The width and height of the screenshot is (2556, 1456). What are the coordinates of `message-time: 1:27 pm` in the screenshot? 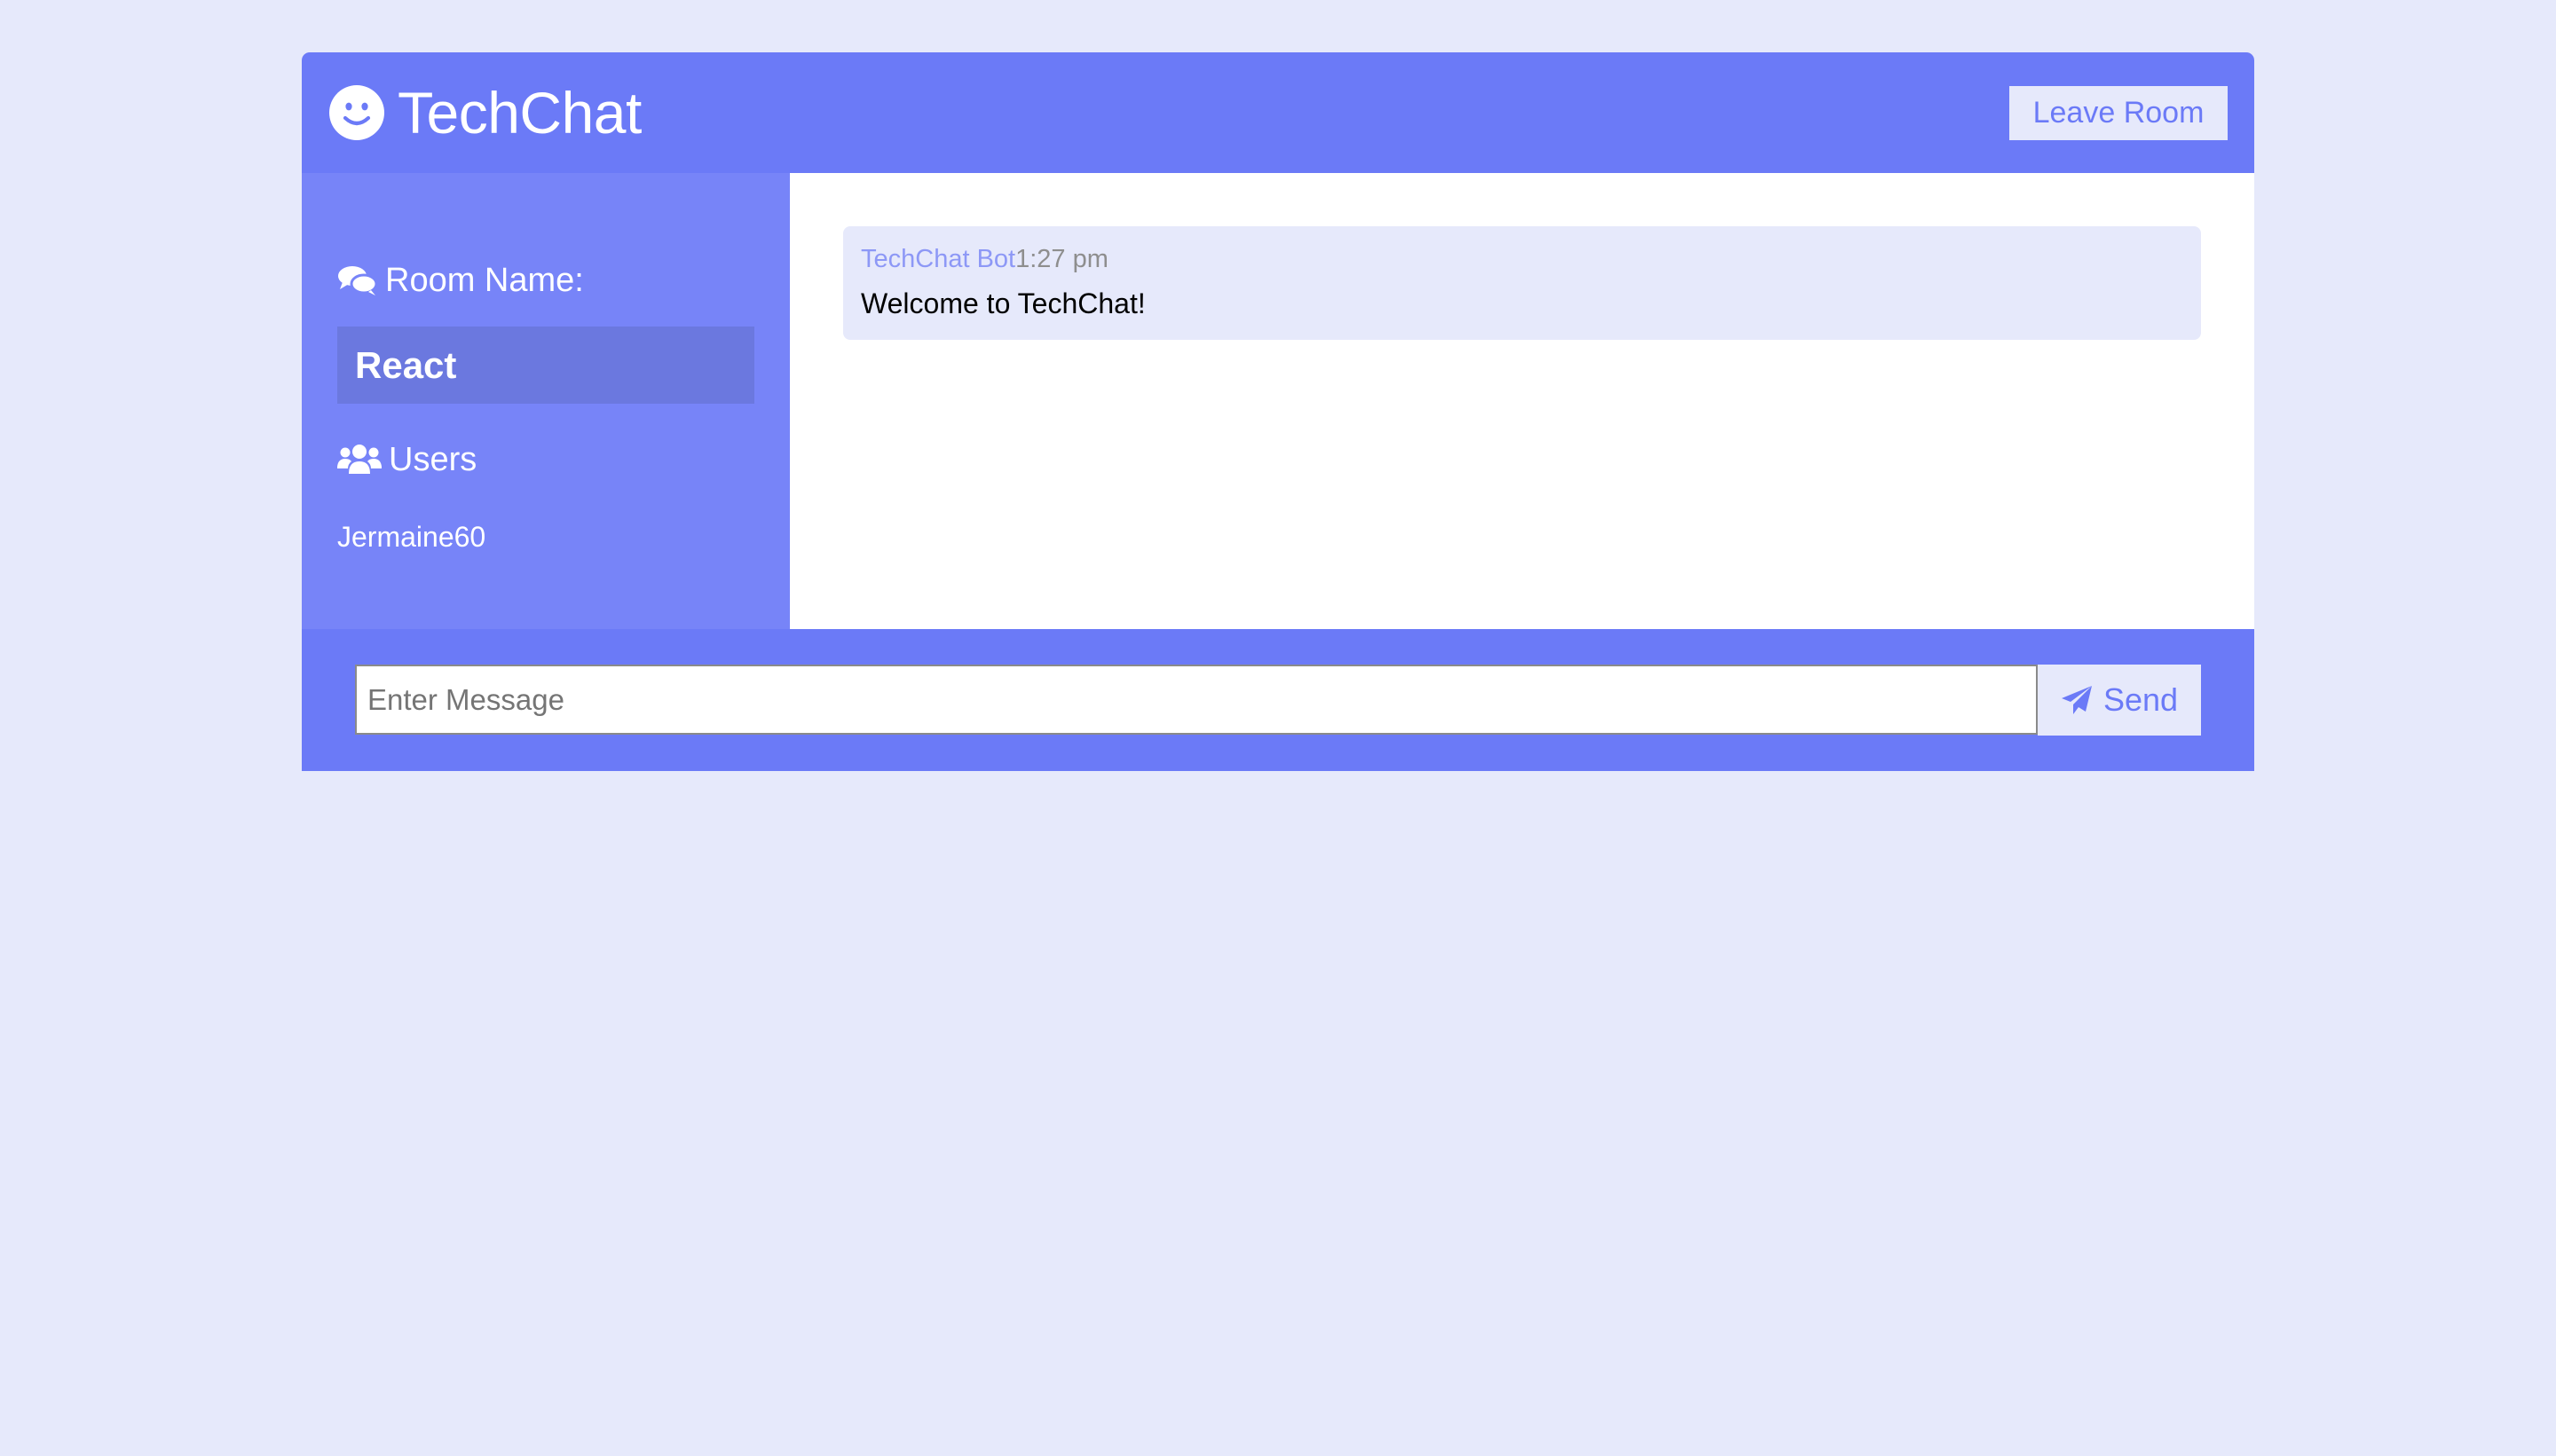 It's located at (1061, 259).